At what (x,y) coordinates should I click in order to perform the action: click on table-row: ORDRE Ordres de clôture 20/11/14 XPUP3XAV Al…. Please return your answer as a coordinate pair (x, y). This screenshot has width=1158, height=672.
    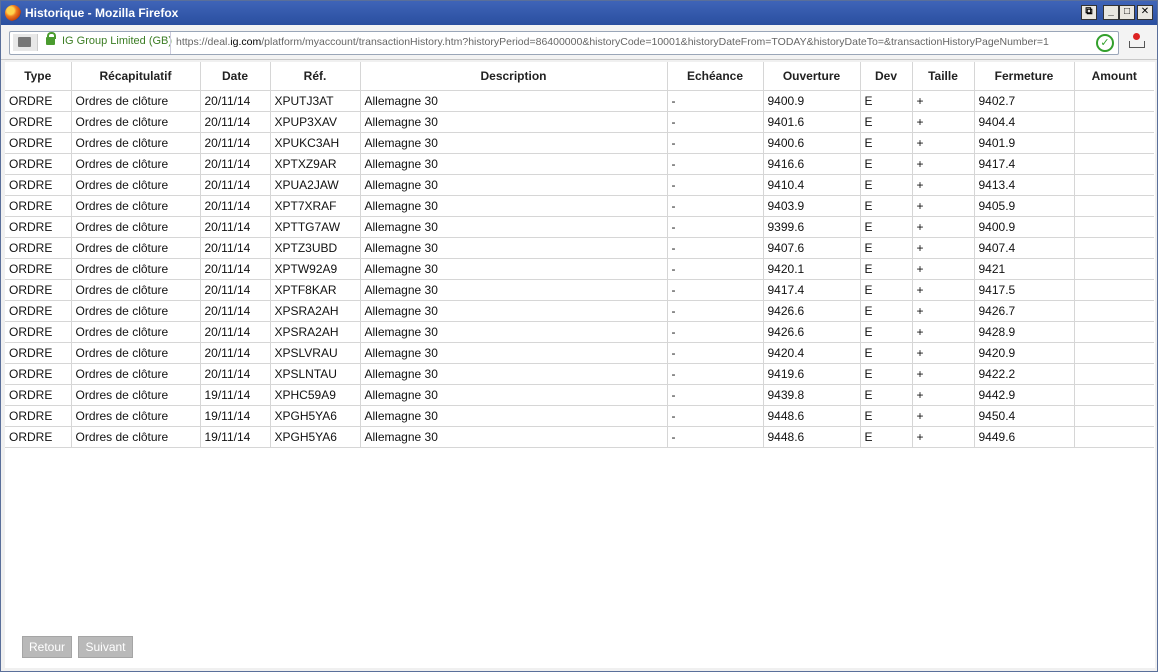
    Looking at the image, I should click on (579, 122).